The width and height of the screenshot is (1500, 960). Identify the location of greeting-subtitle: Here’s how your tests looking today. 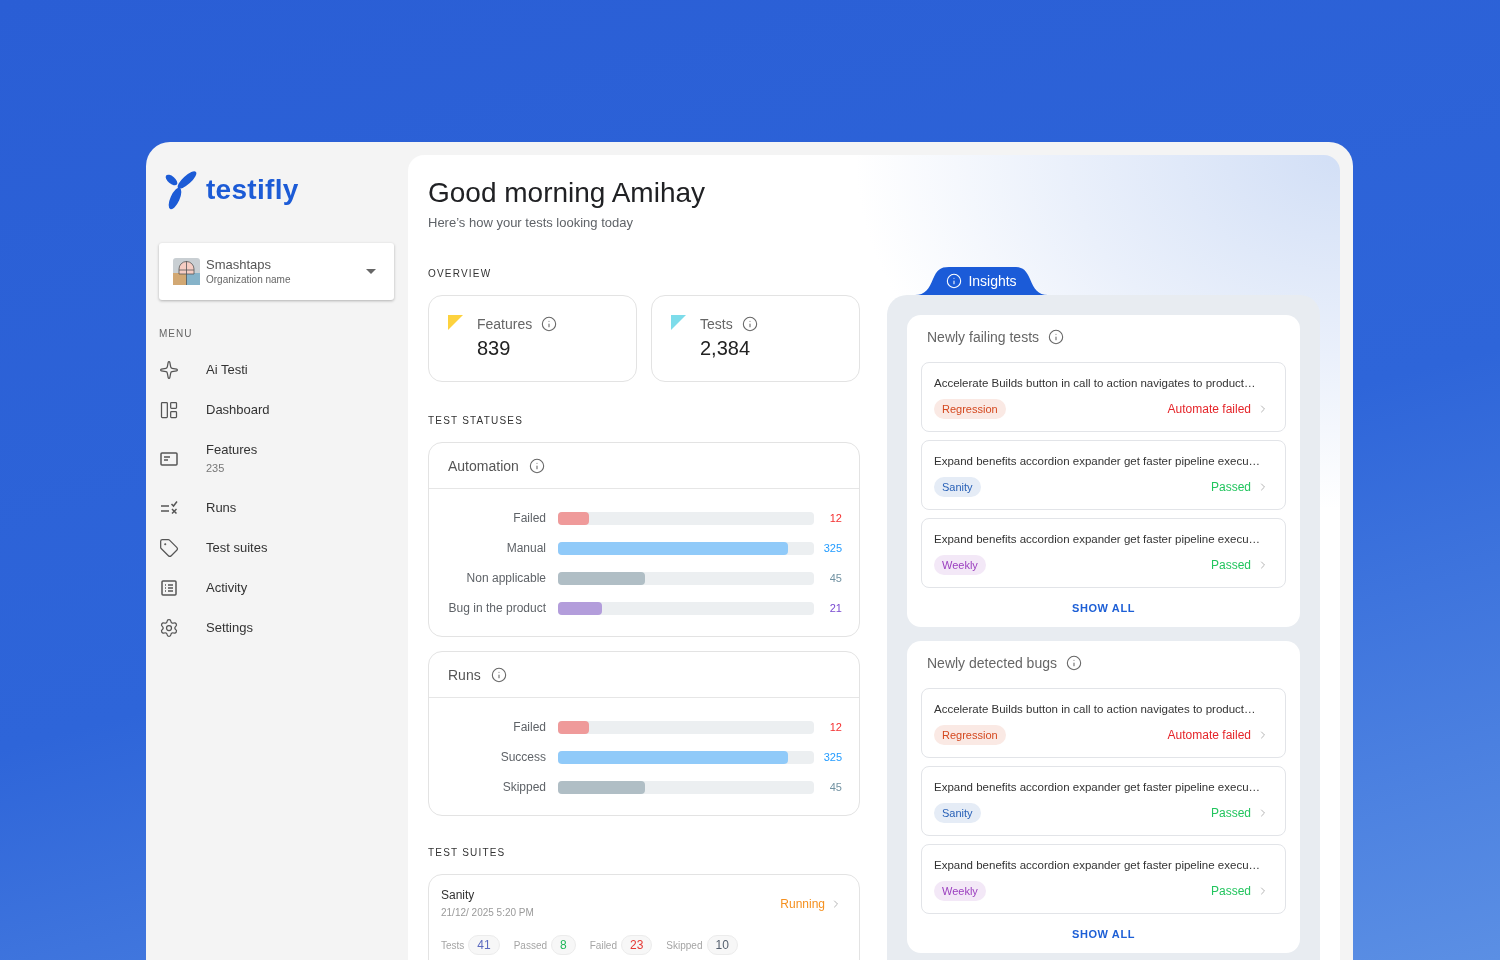
(530, 223).